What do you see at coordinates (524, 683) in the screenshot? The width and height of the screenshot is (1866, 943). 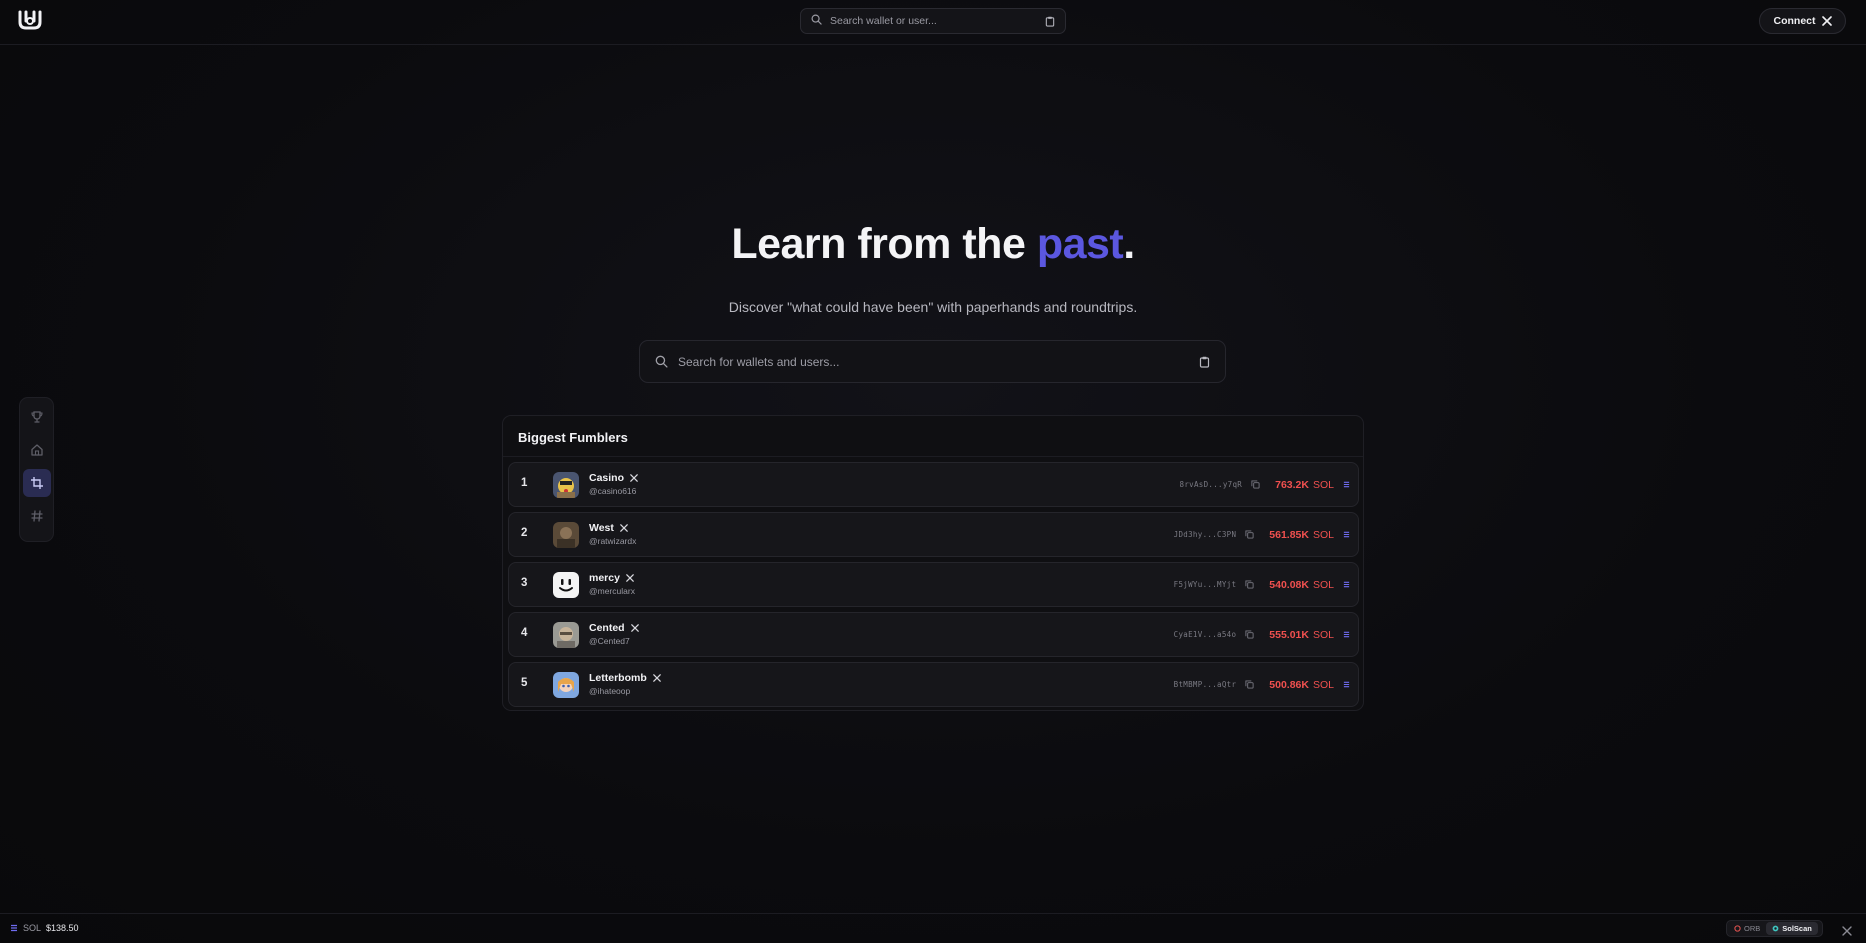 I see `rank-number: 5` at bounding box center [524, 683].